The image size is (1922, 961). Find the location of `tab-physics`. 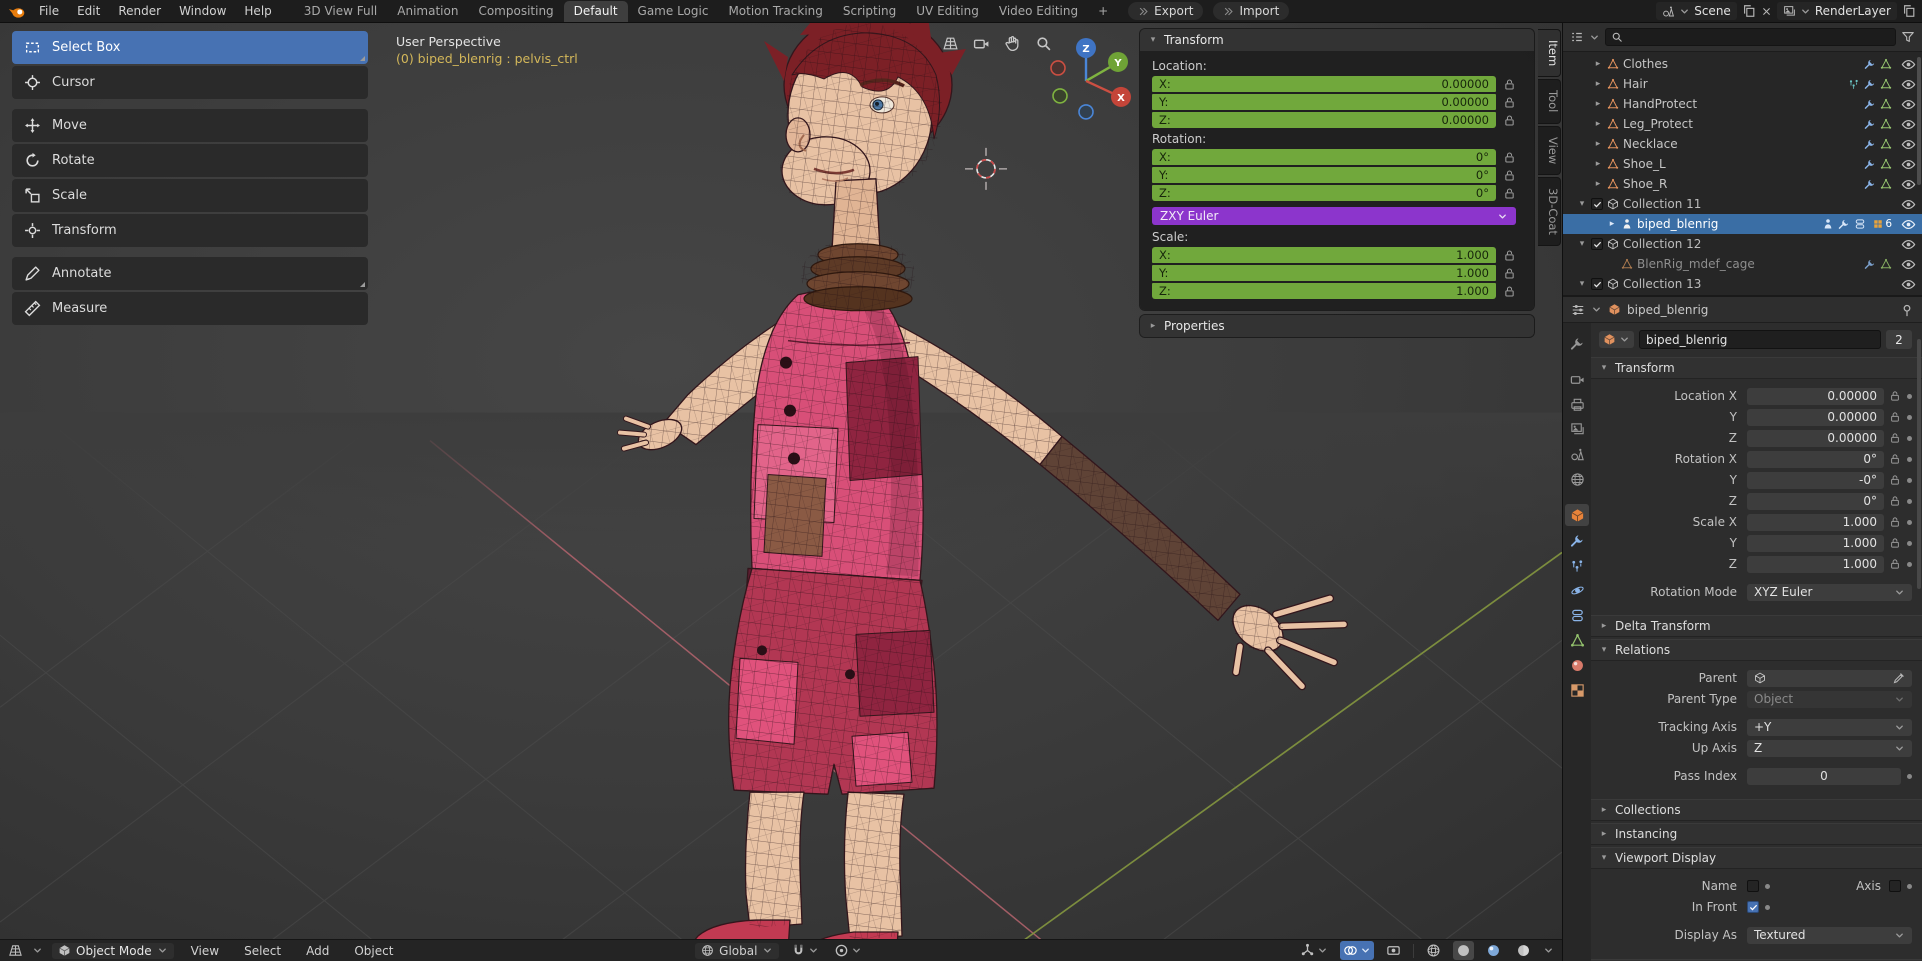

tab-physics is located at coordinates (1577, 590).